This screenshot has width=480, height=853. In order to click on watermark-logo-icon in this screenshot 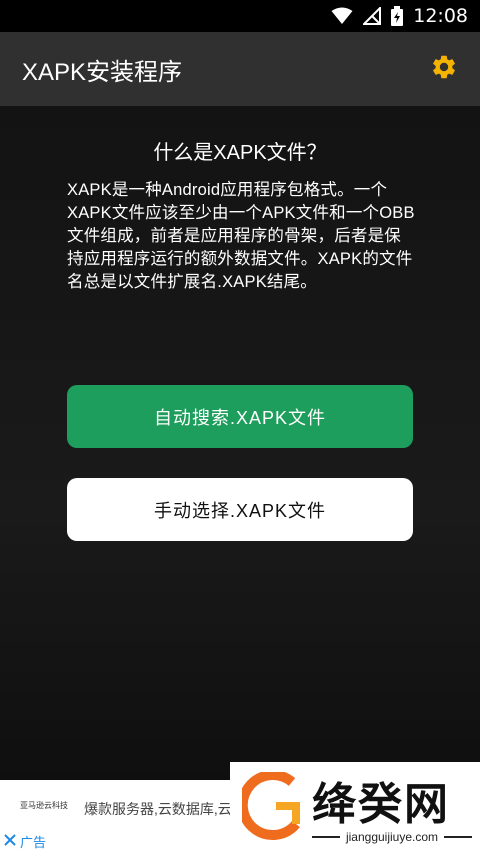, I will do `click(271, 809)`.